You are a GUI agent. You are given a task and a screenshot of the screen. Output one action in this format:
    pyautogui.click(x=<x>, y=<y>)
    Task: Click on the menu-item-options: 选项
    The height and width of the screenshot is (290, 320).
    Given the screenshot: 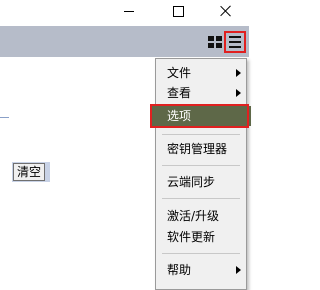 What is the action you would take?
    pyautogui.click(x=200, y=116)
    